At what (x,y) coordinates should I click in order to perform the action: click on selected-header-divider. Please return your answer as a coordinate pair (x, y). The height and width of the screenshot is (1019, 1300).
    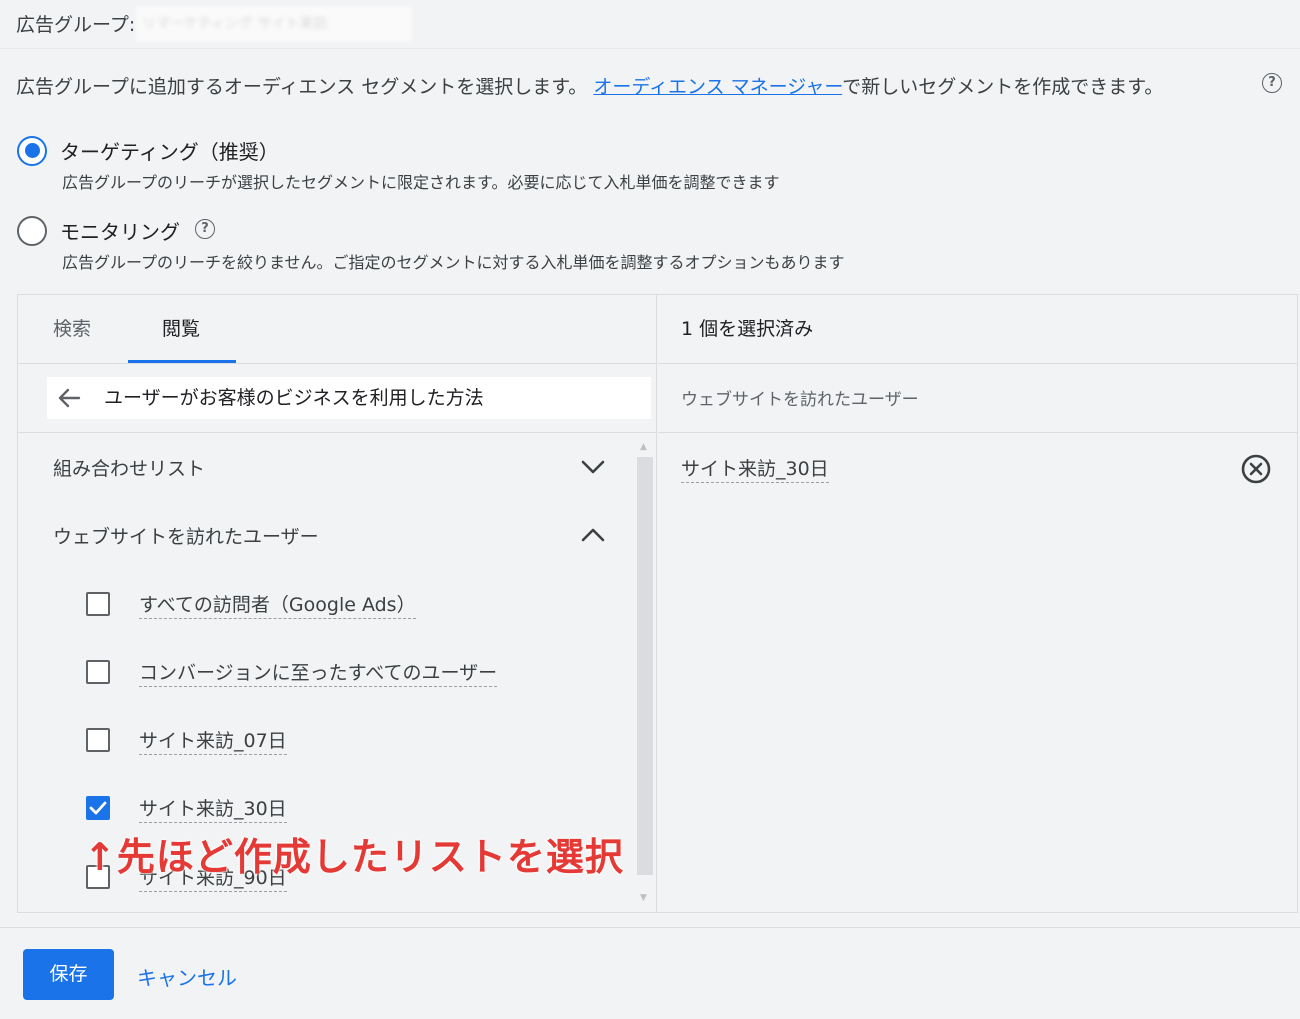
    Looking at the image, I should click on (977, 363).